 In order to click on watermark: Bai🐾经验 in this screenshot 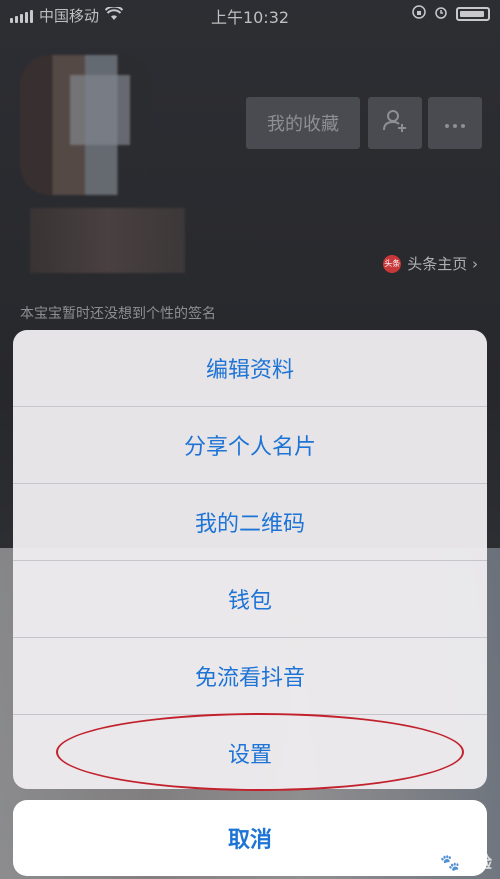, I will do `click(451, 862)`.